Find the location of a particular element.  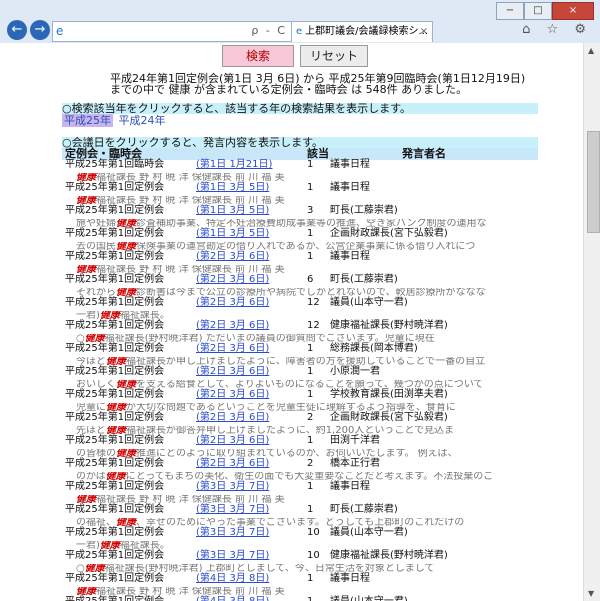

excerpt-post: 福祉課長が御答弁申し上げましたように、約1,200人ということで見込ま is located at coordinates (290, 431).